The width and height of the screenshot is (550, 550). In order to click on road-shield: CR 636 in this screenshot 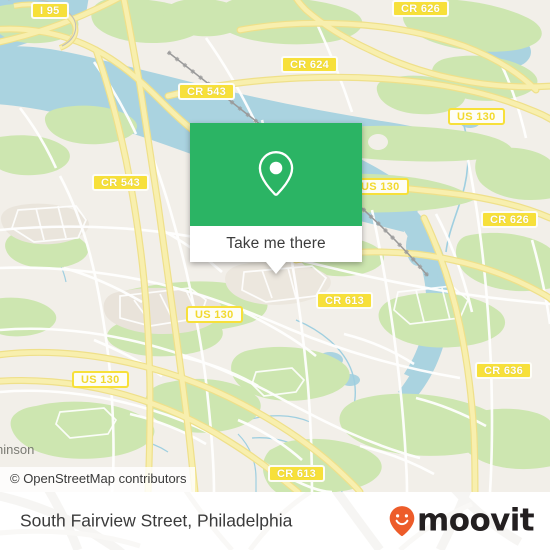, I will do `click(504, 370)`.